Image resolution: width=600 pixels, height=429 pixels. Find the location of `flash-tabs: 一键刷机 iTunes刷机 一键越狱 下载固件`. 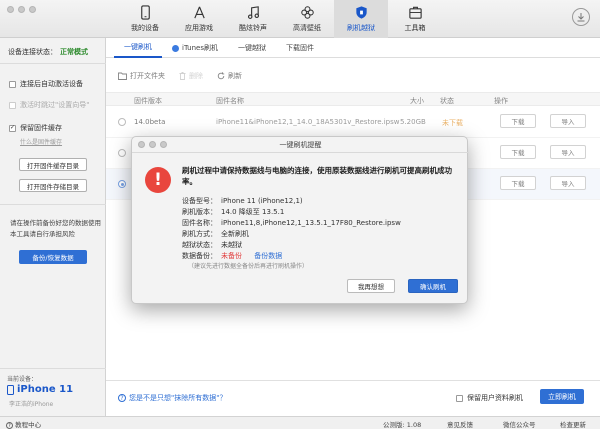

flash-tabs: 一键刷机 iTunes刷机 一键越狱 下载固件 is located at coordinates (353, 48).